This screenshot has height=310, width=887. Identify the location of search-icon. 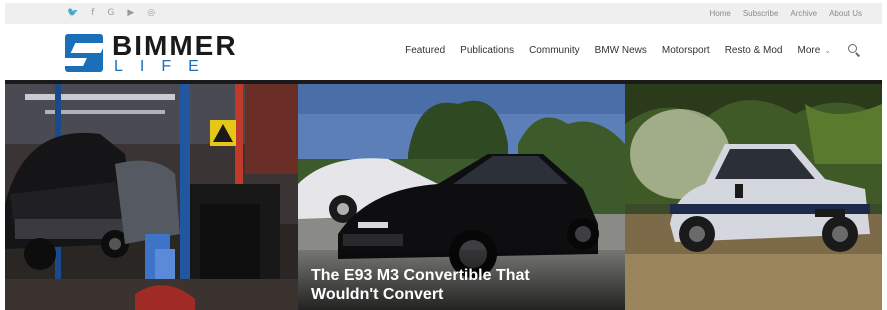
(854, 50).